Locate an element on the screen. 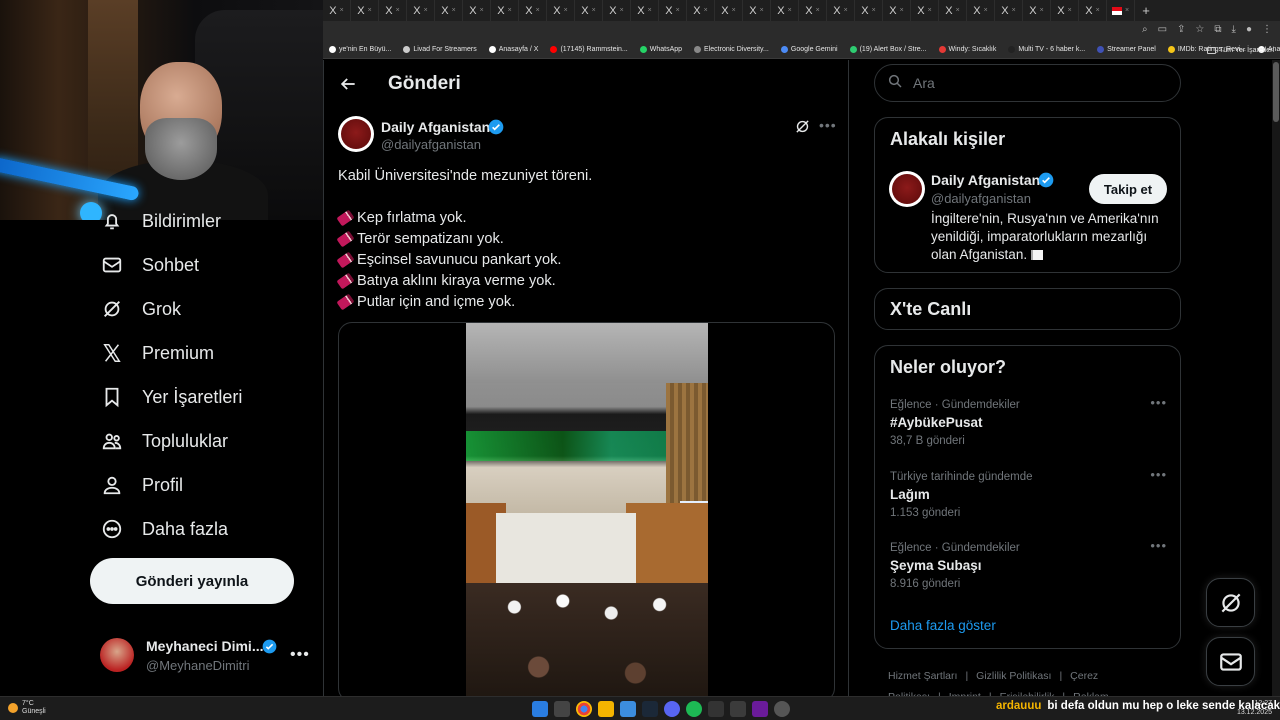  account-switcher: Meyhaneci Dimi... @MeyhaneDimitri ••• is located at coordinates (207, 656).